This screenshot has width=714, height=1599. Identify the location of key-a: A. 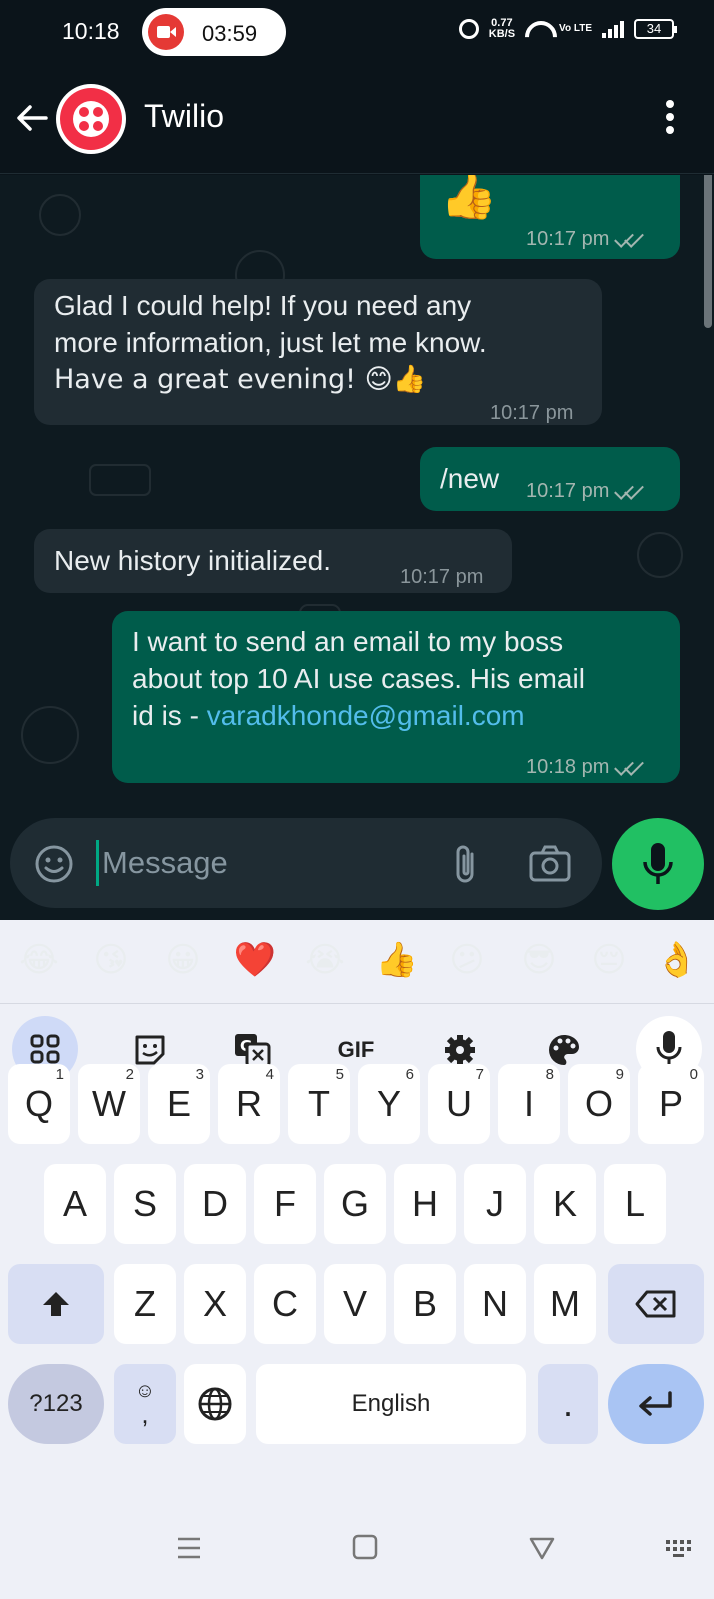
(75, 1204).